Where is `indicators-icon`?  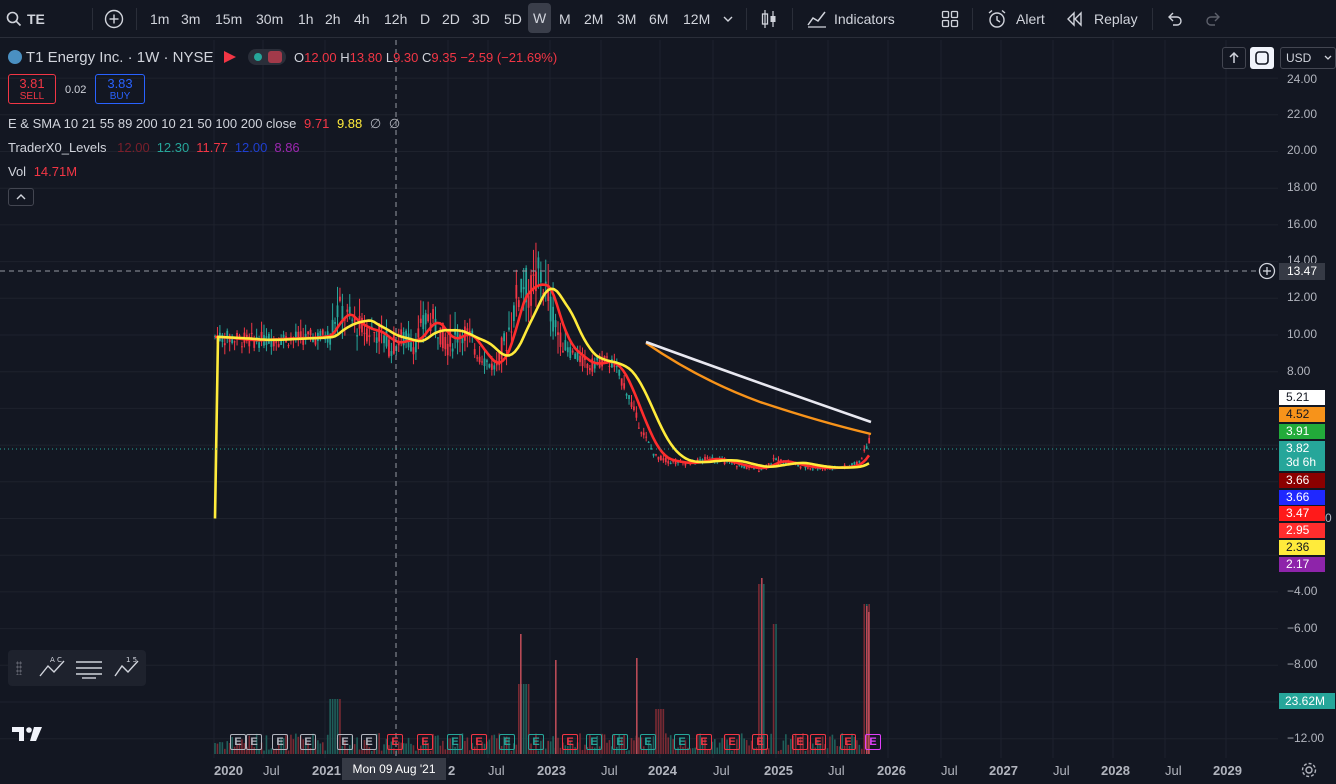 indicators-icon is located at coordinates (817, 19).